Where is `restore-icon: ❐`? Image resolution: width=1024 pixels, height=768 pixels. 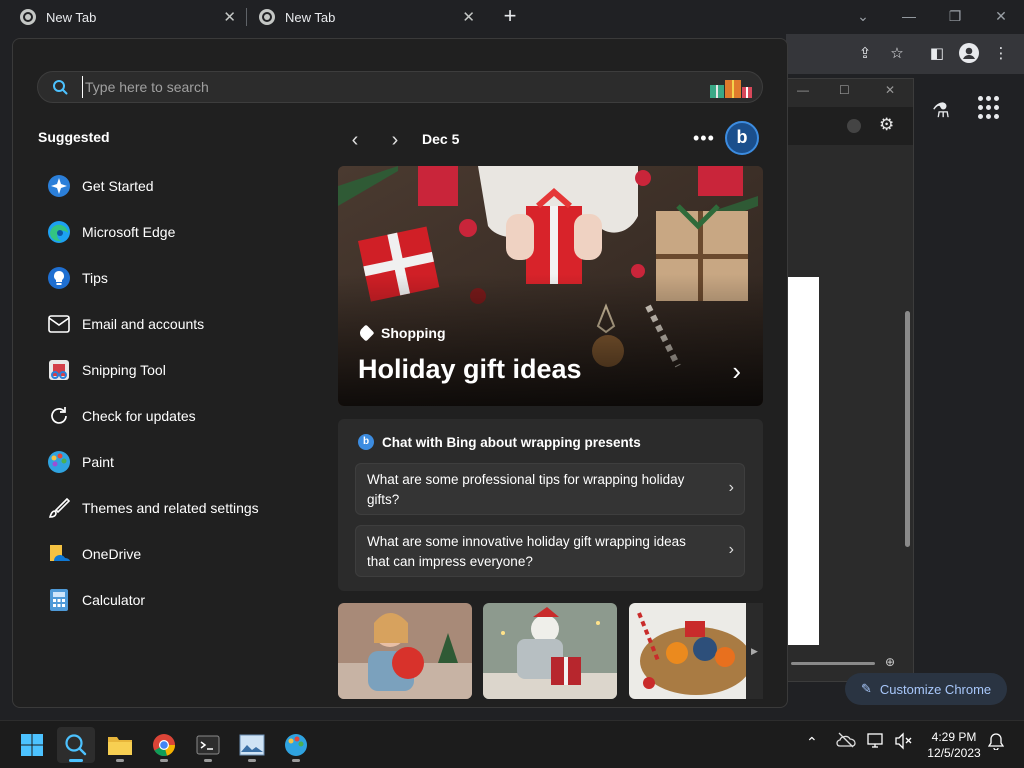
restore-icon: ❐ is located at coordinates (955, 16).